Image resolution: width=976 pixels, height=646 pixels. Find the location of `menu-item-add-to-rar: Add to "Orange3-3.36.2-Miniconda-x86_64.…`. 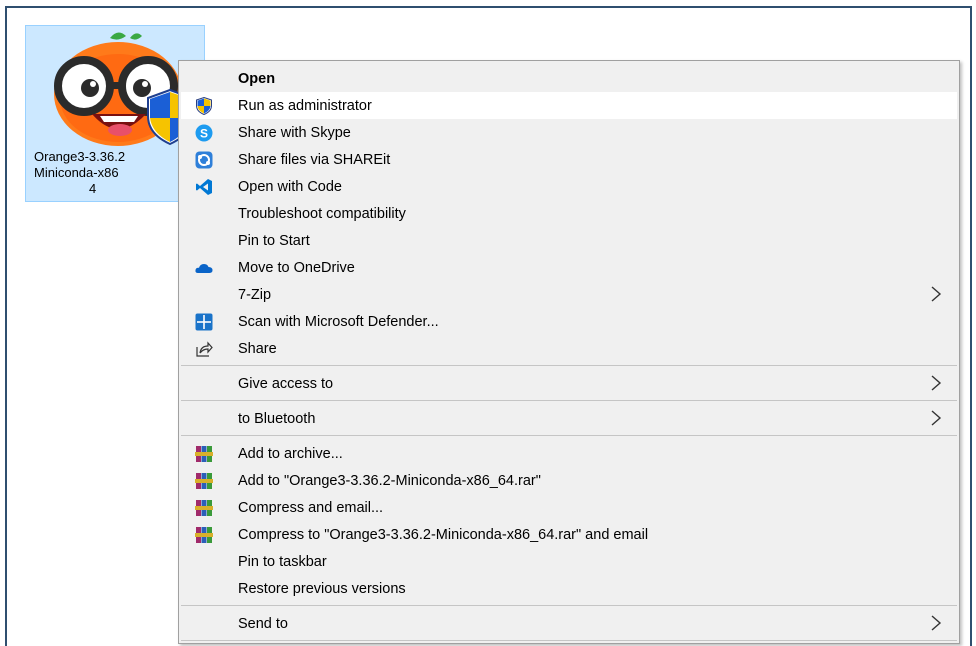

menu-item-add-to-rar: Add to "Orange3-3.36.2-Miniconda-x86_64.… is located at coordinates (569, 480).